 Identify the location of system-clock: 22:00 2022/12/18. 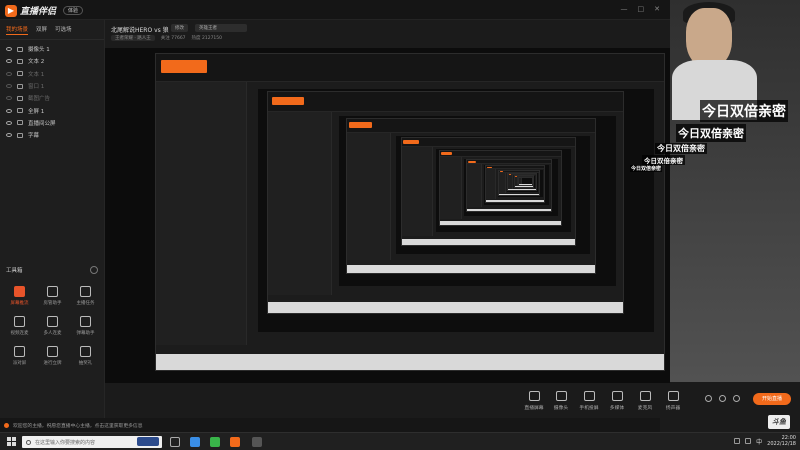
(781, 441).